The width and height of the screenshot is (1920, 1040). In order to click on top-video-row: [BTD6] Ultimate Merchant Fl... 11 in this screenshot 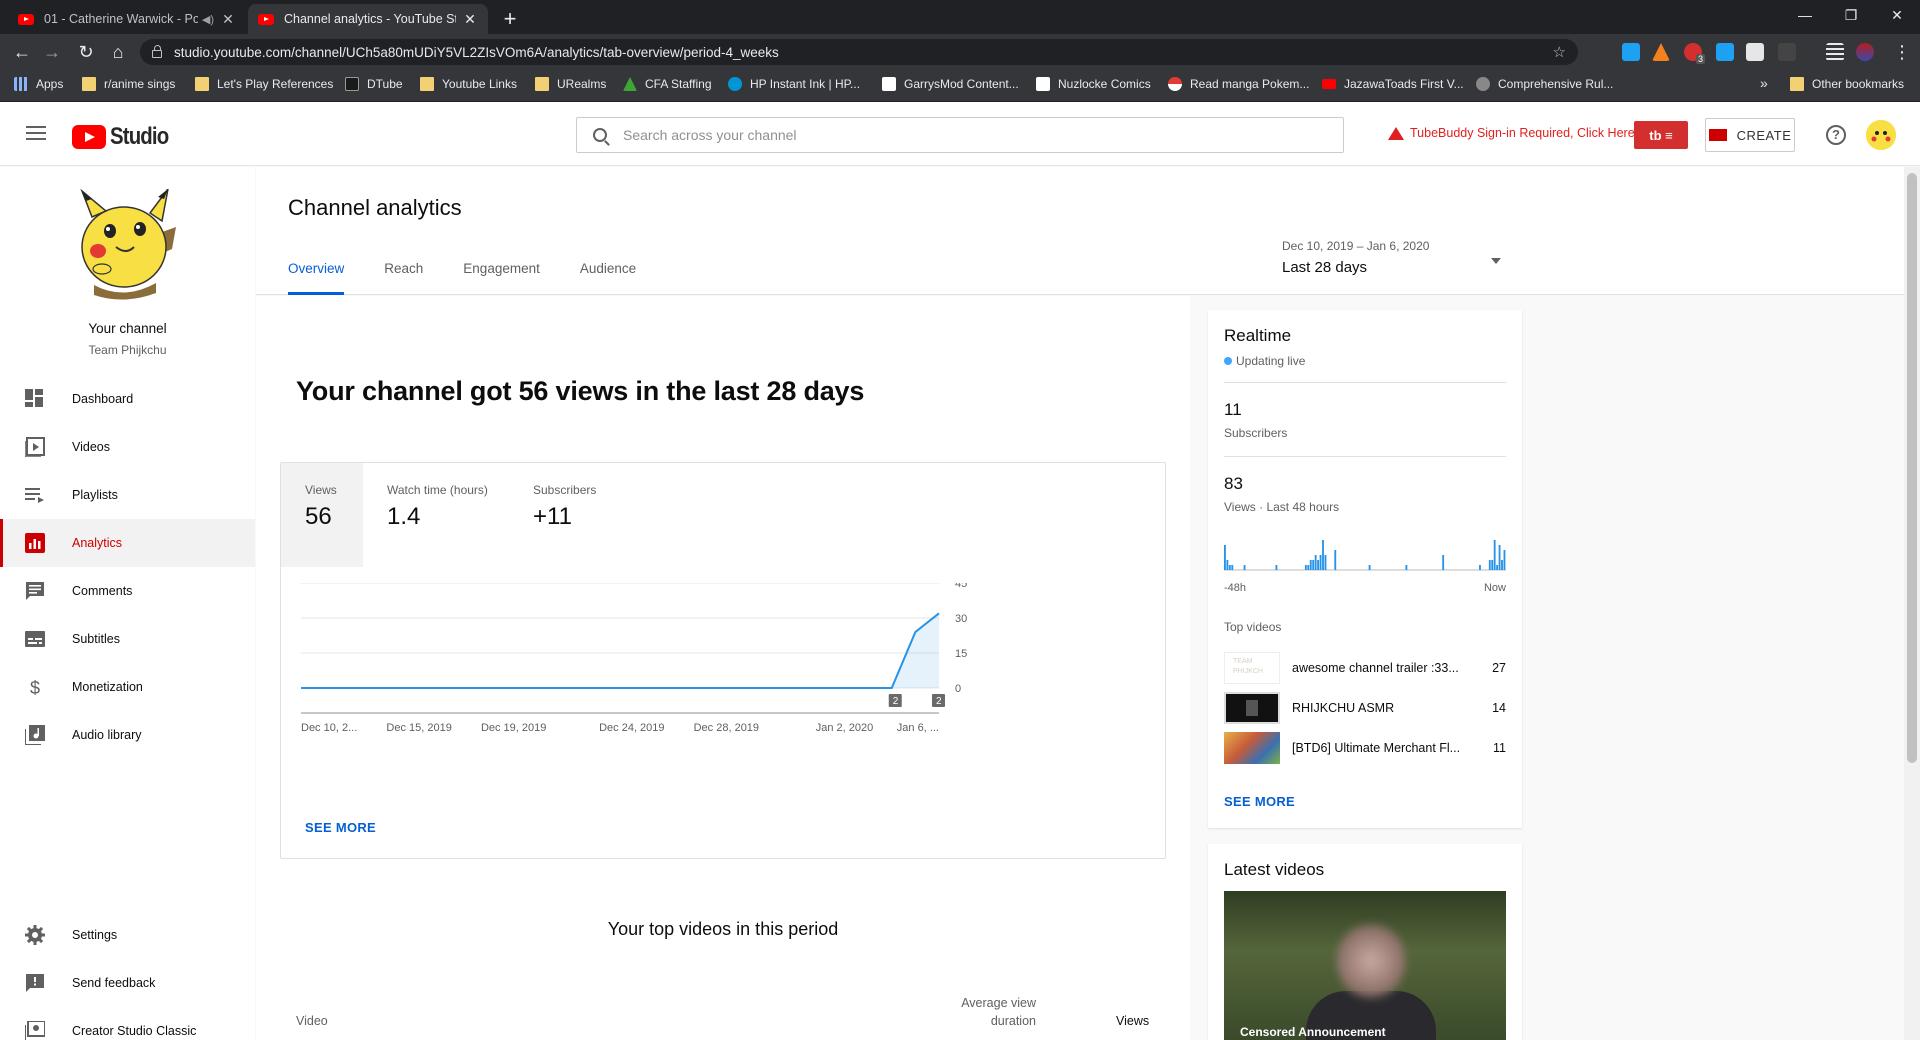, I will do `click(1365, 748)`.